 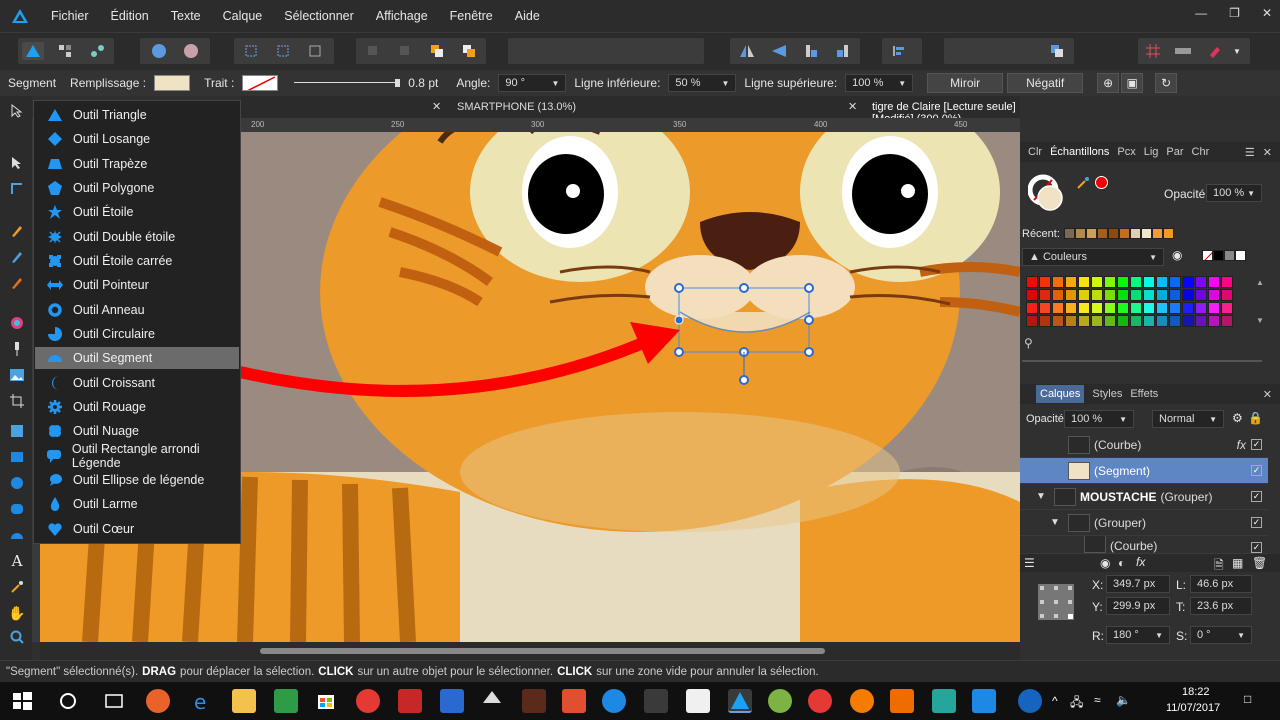 I want to click on flip-vertical-icon, so click(x=779, y=51).